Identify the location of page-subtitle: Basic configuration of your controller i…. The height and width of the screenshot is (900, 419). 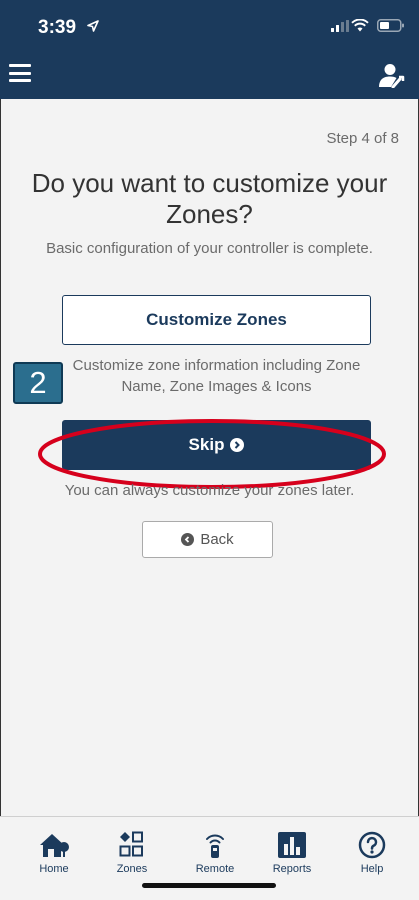
(209, 248).